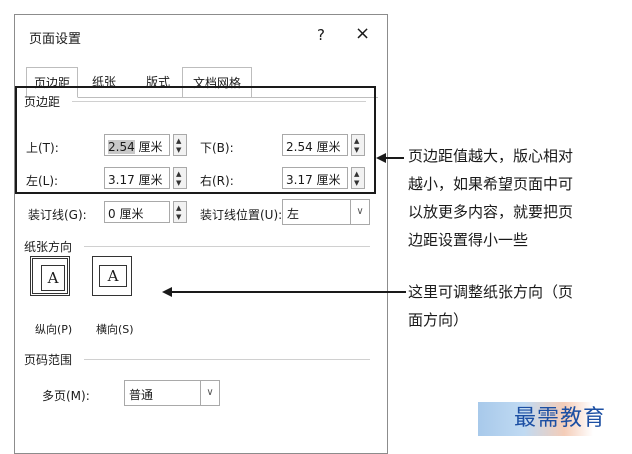 This screenshot has height=454, width=632. Describe the element at coordinates (326, 212) in the screenshot. I see `gutter-position-select: 左 ∨` at that location.